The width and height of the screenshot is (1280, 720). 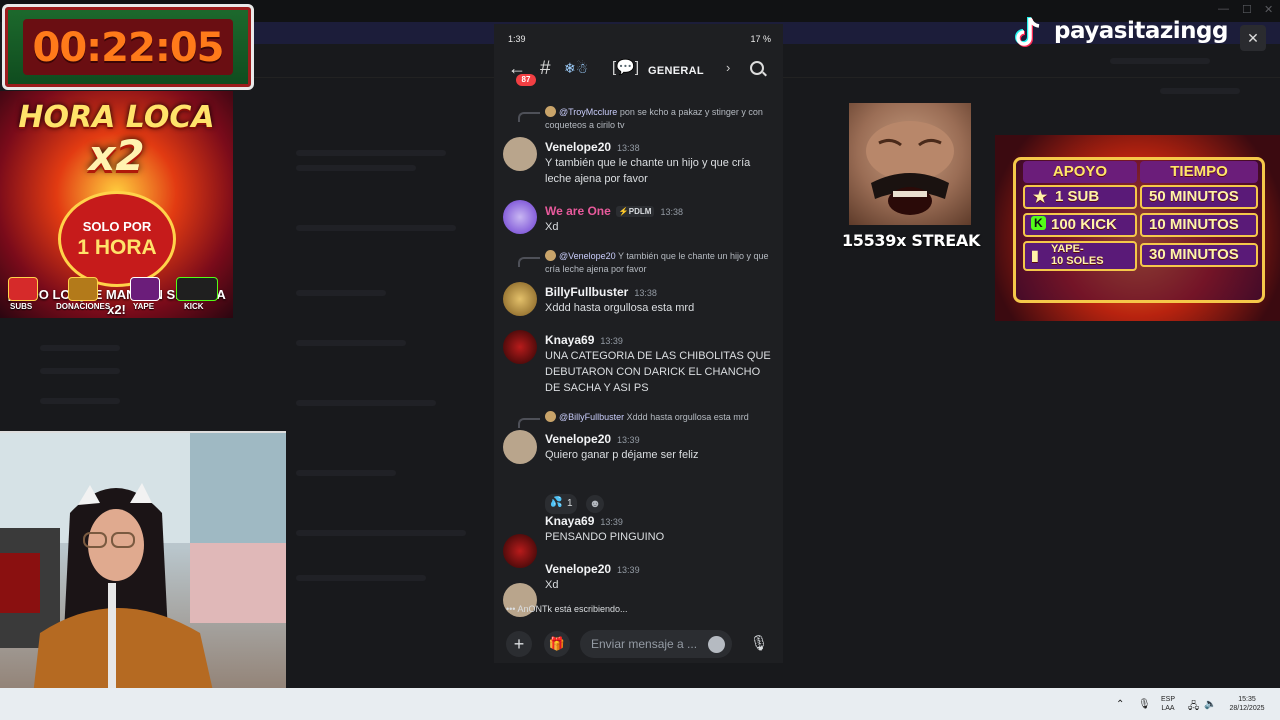 What do you see at coordinates (1193, 707) in the screenshot?
I see `network-icon: 🖧` at bounding box center [1193, 707].